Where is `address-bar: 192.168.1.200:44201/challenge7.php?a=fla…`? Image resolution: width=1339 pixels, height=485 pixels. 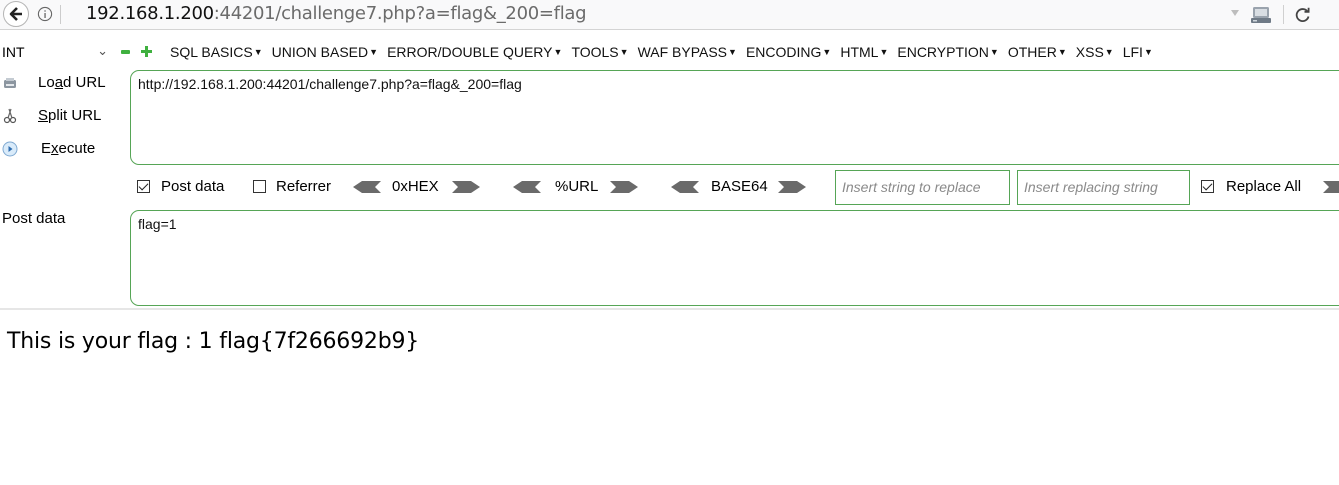 address-bar: 192.168.1.200:44201/challenge7.php?a=fla… is located at coordinates (669, 15).